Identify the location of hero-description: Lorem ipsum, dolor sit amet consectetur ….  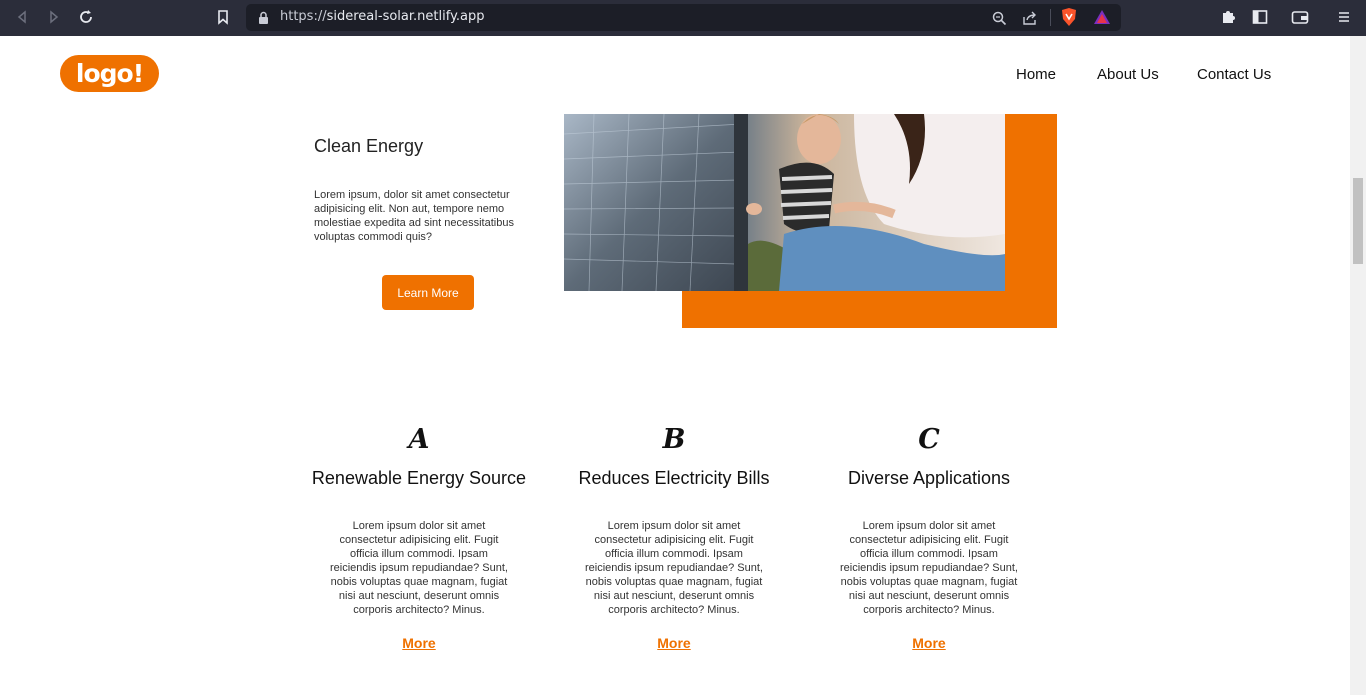
(414, 216).